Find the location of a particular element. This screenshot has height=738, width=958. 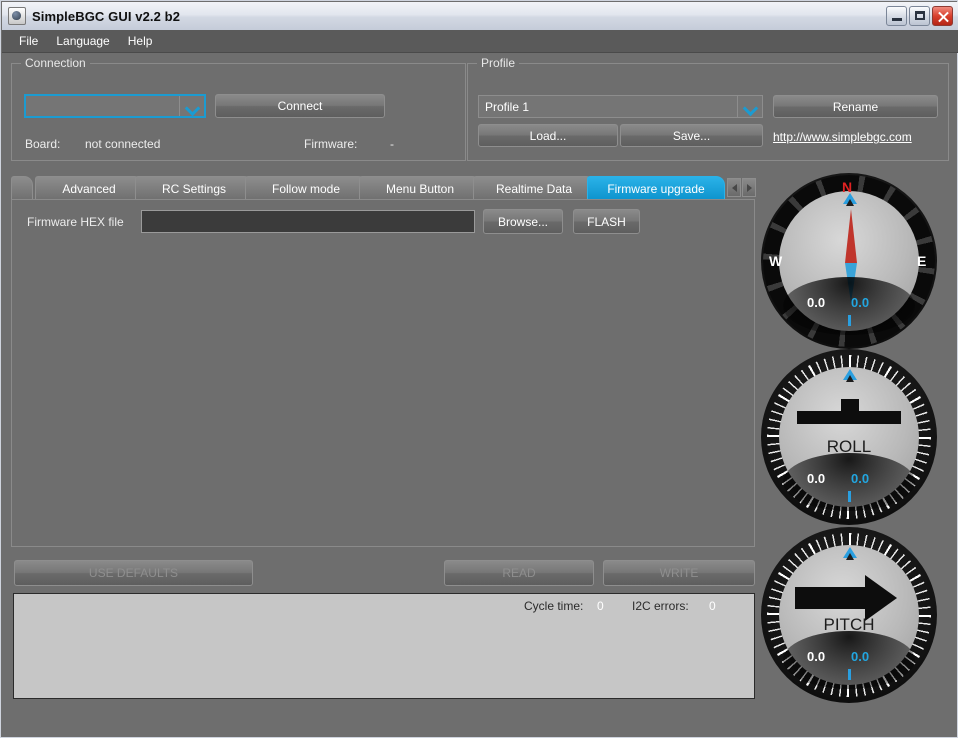

pitch-bottom-marker is located at coordinates (849, 674).